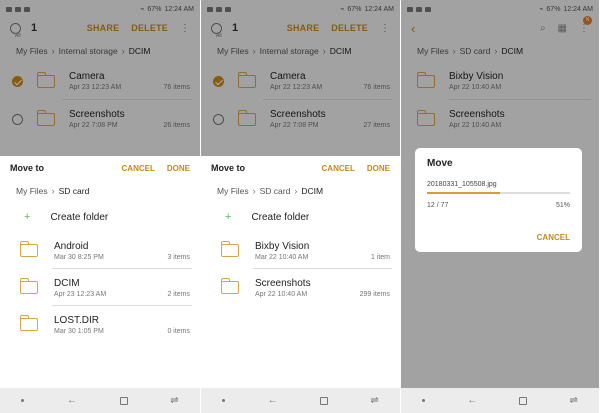 The height and width of the screenshot is (413, 600). I want to click on sheet-breadcrumb: My Files › SD card, so click(100, 191).